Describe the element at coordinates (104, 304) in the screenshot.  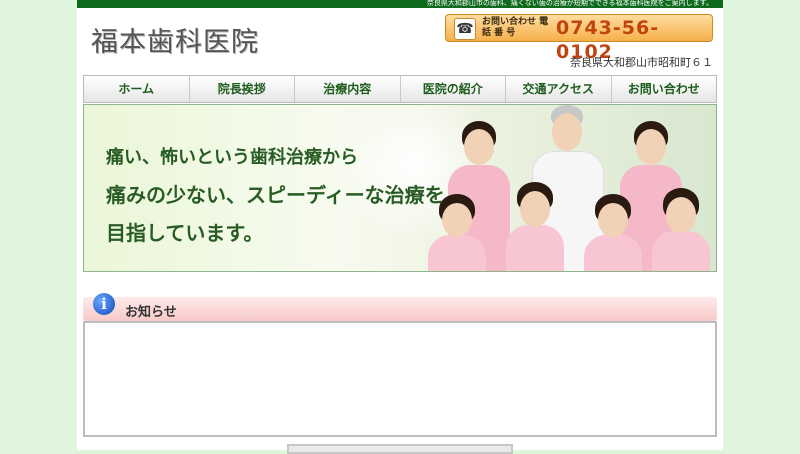
I see `info-icon: i` at that location.